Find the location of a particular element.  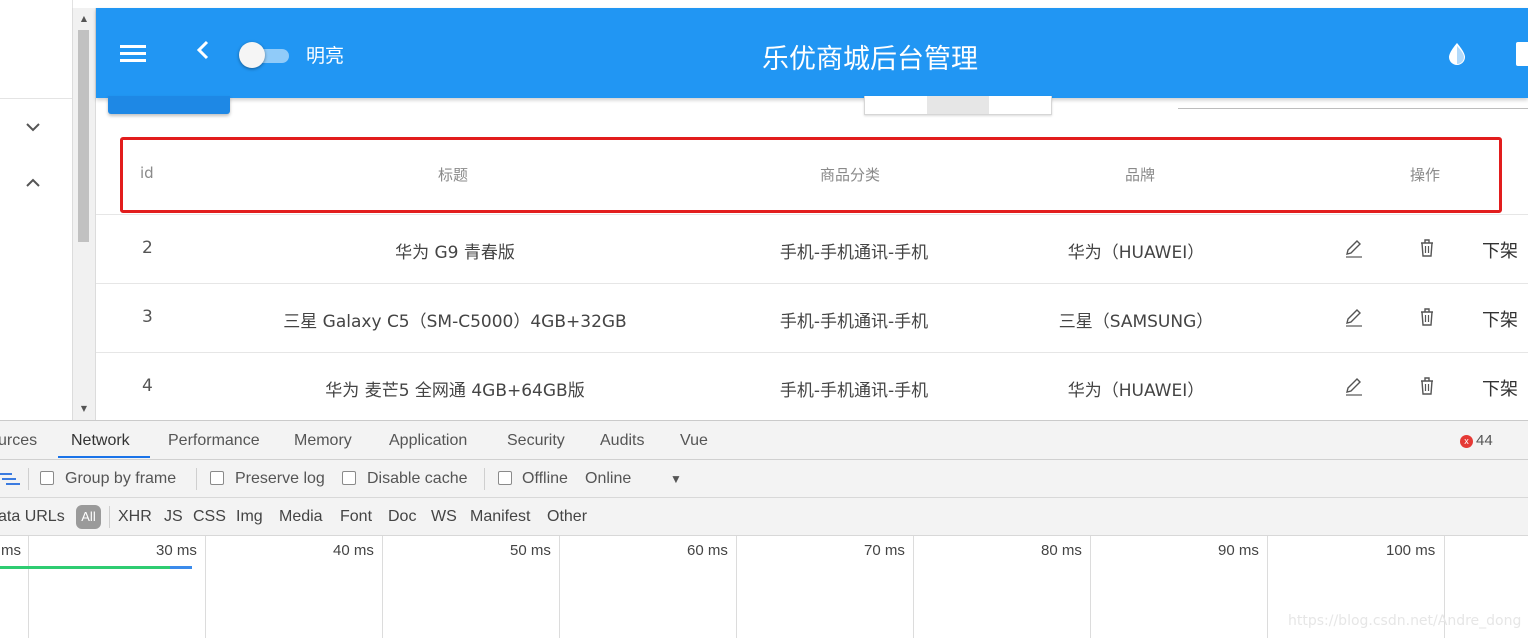

column-header-id: id is located at coordinates (147, 173).